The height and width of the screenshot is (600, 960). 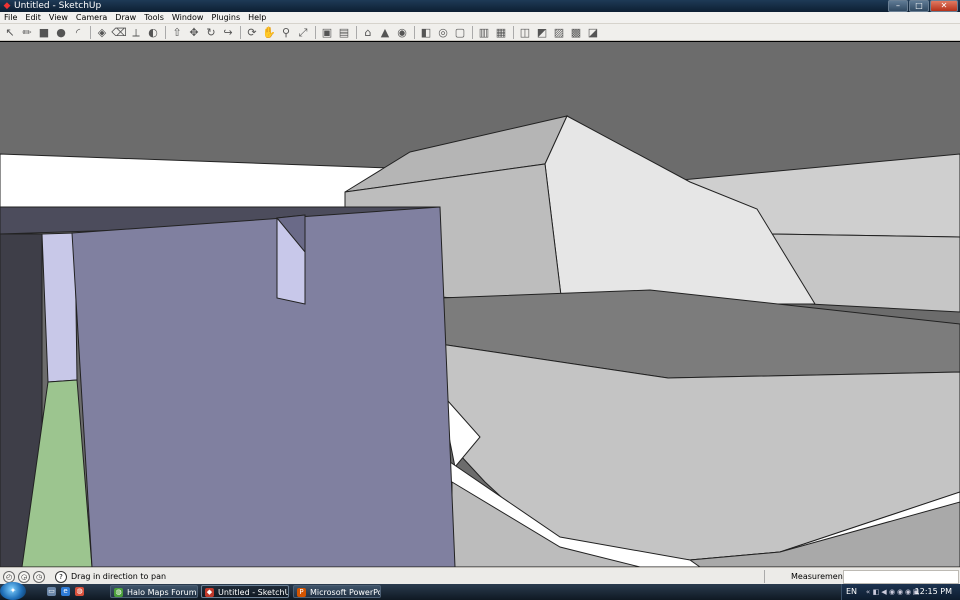 I want to click on monochrome-button: ▩, so click(x=576, y=32).